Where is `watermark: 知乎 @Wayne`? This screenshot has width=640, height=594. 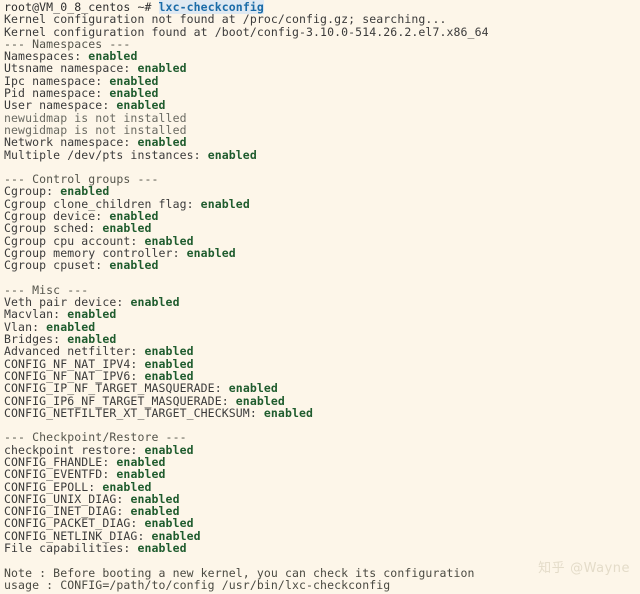
watermark: 知乎 @Wayne is located at coordinates (584, 566).